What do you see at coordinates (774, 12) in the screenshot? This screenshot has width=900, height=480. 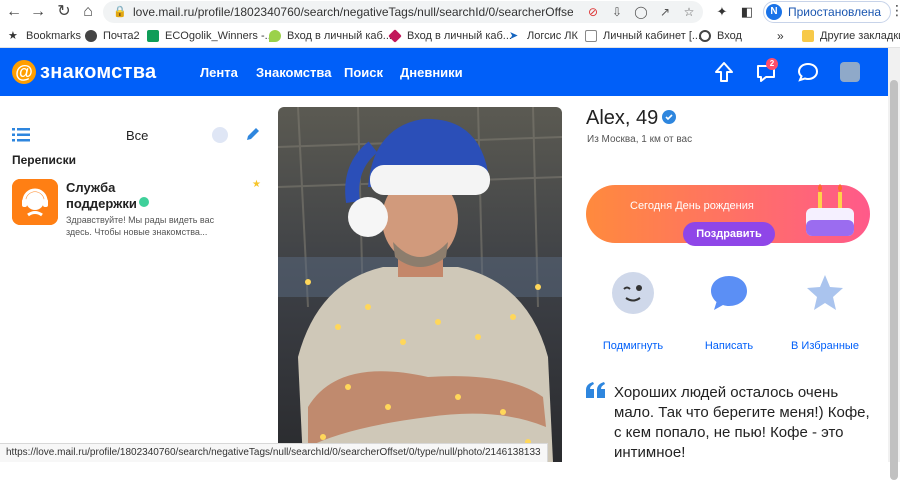 I see `profile-avatar: N` at bounding box center [774, 12].